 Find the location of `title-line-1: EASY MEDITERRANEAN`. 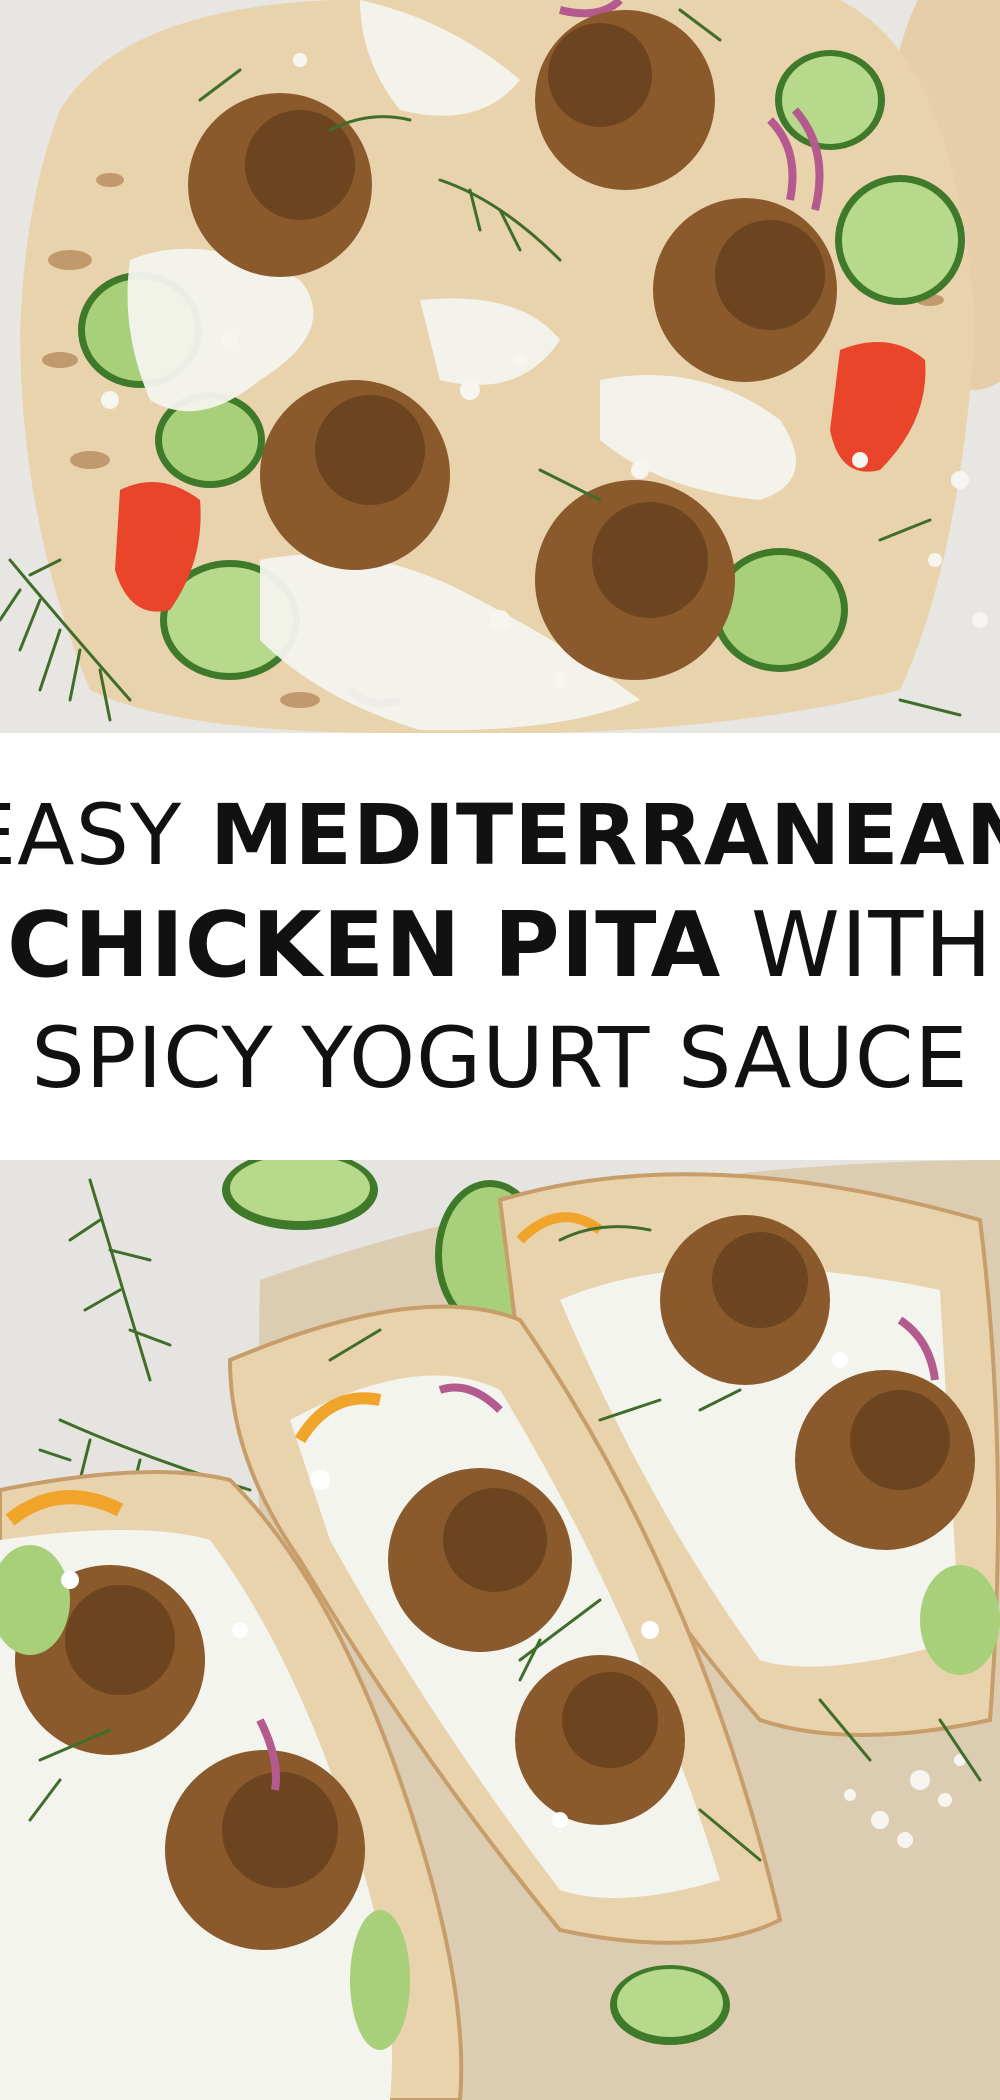

title-line-1: EASY MEDITERRANEAN is located at coordinates (500, 835).